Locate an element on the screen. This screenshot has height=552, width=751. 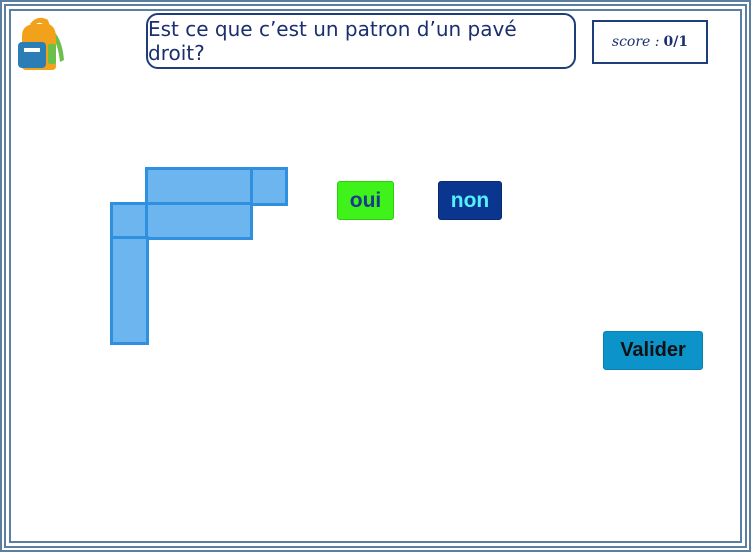
net-face-bottom is located at coordinates (129, 290).